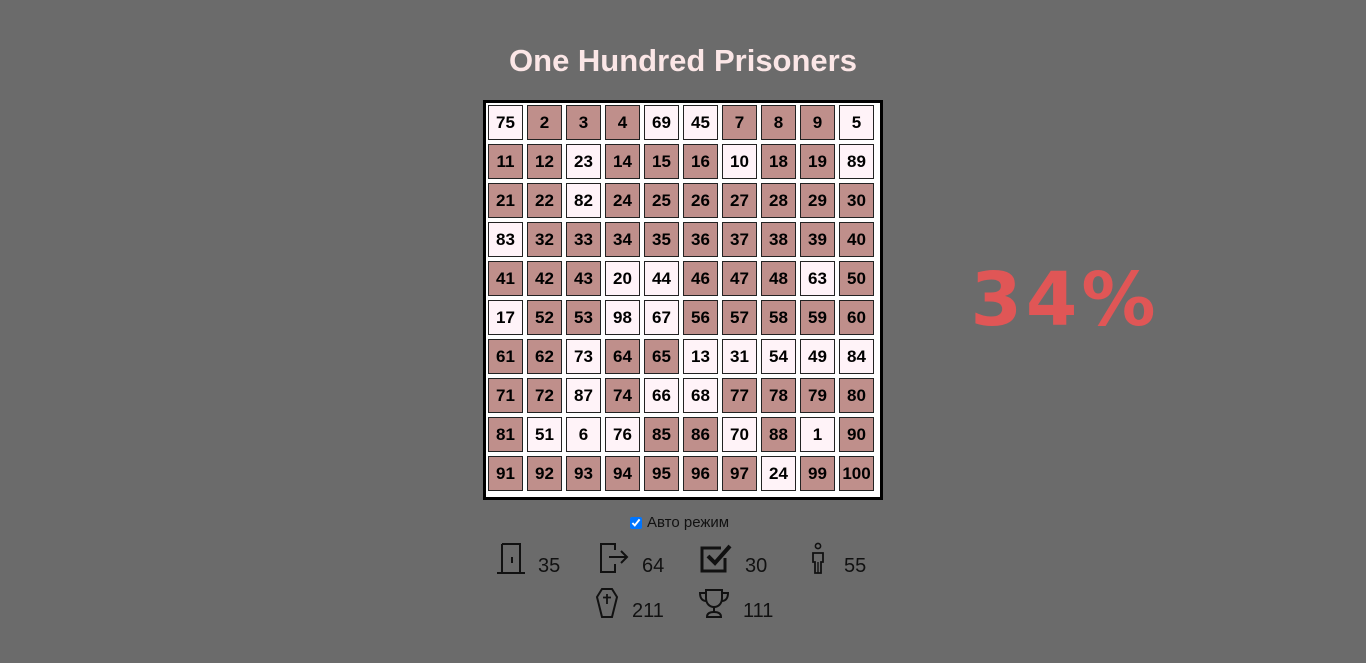 Image resolution: width=1366 pixels, height=663 pixels. What do you see at coordinates (544, 200) in the screenshot?
I see `box-cell: 22` at bounding box center [544, 200].